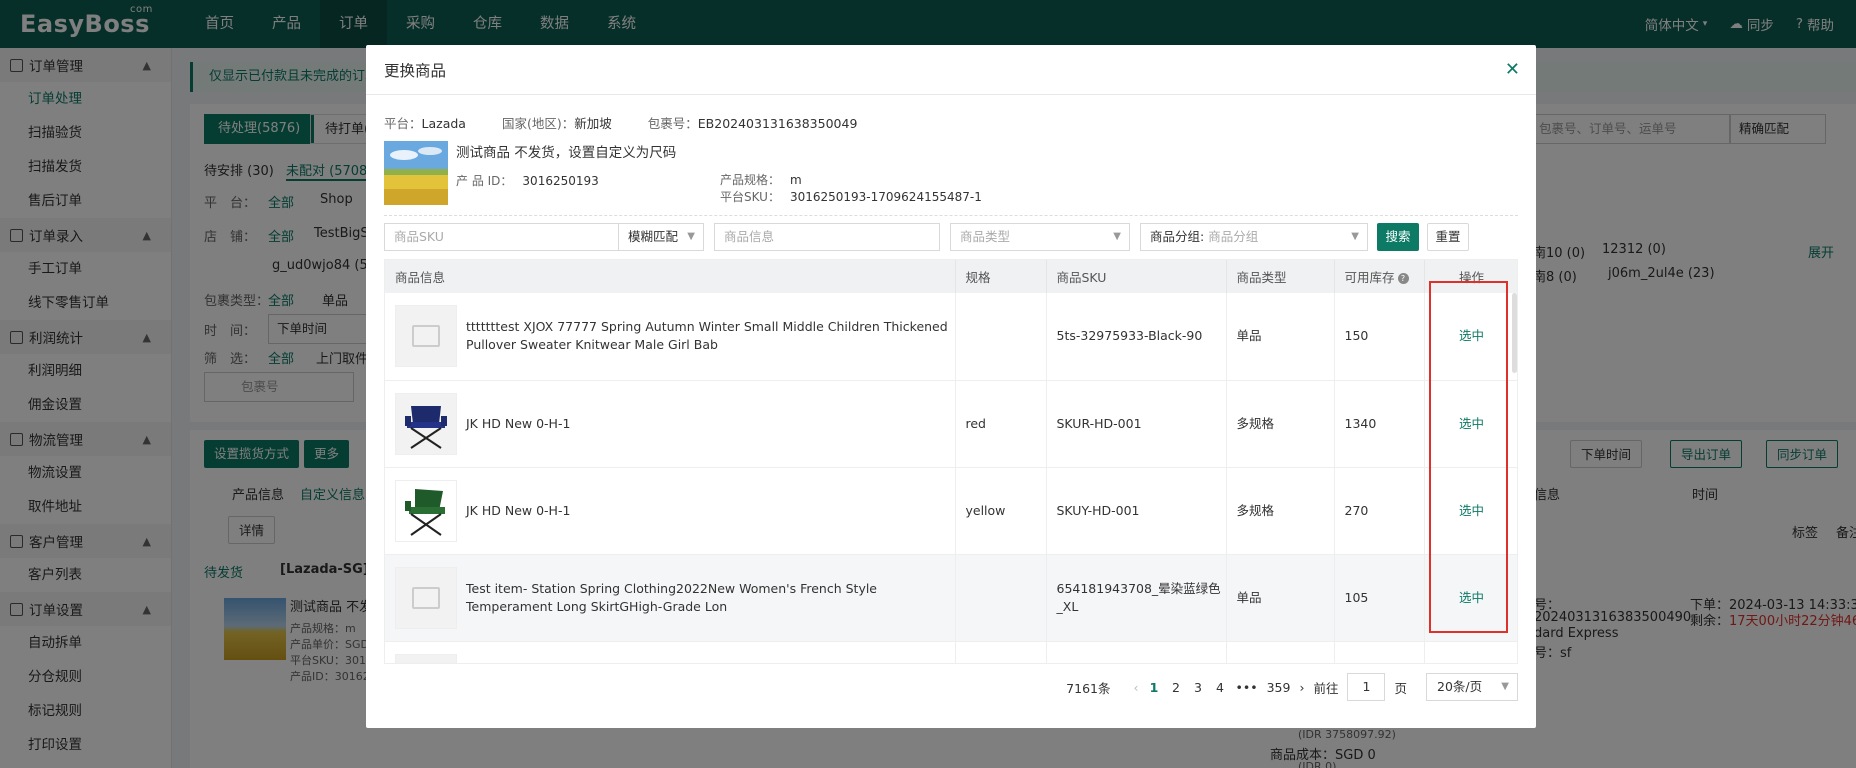  Describe the element at coordinates (661, 237) in the screenshot. I see `match-mode-select: 模糊匹配 ▼` at that location.